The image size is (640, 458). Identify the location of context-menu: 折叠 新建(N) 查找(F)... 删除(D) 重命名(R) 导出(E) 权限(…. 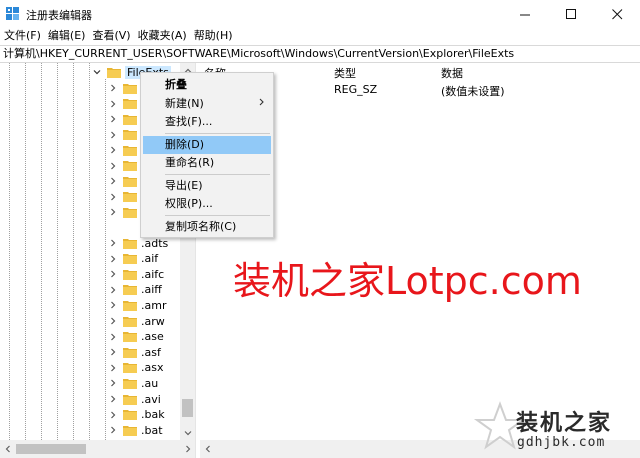
(207, 155).